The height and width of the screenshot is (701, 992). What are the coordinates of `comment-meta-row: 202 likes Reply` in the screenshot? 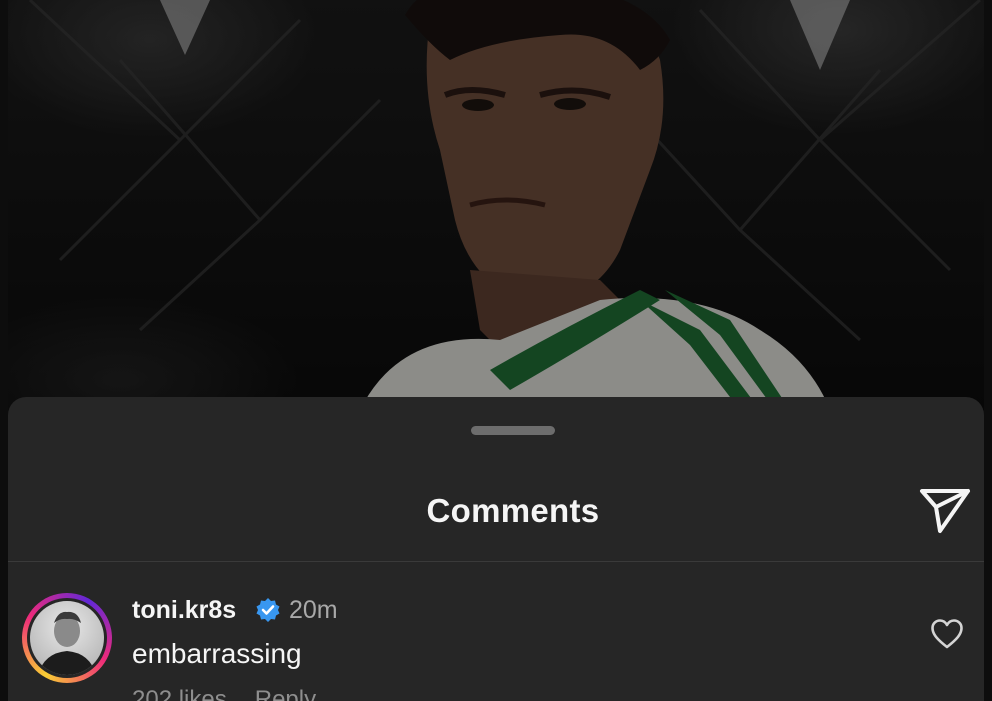 It's located at (238, 693).